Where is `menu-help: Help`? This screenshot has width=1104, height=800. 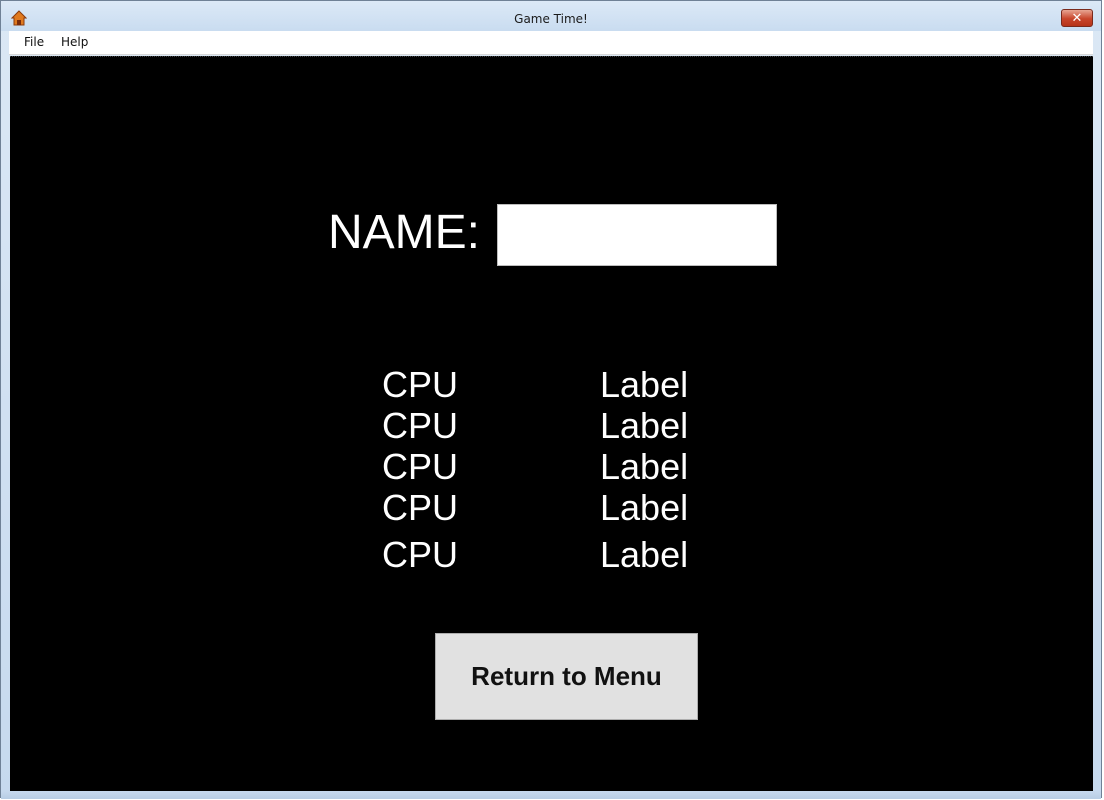
menu-help: Help is located at coordinates (74, 42).